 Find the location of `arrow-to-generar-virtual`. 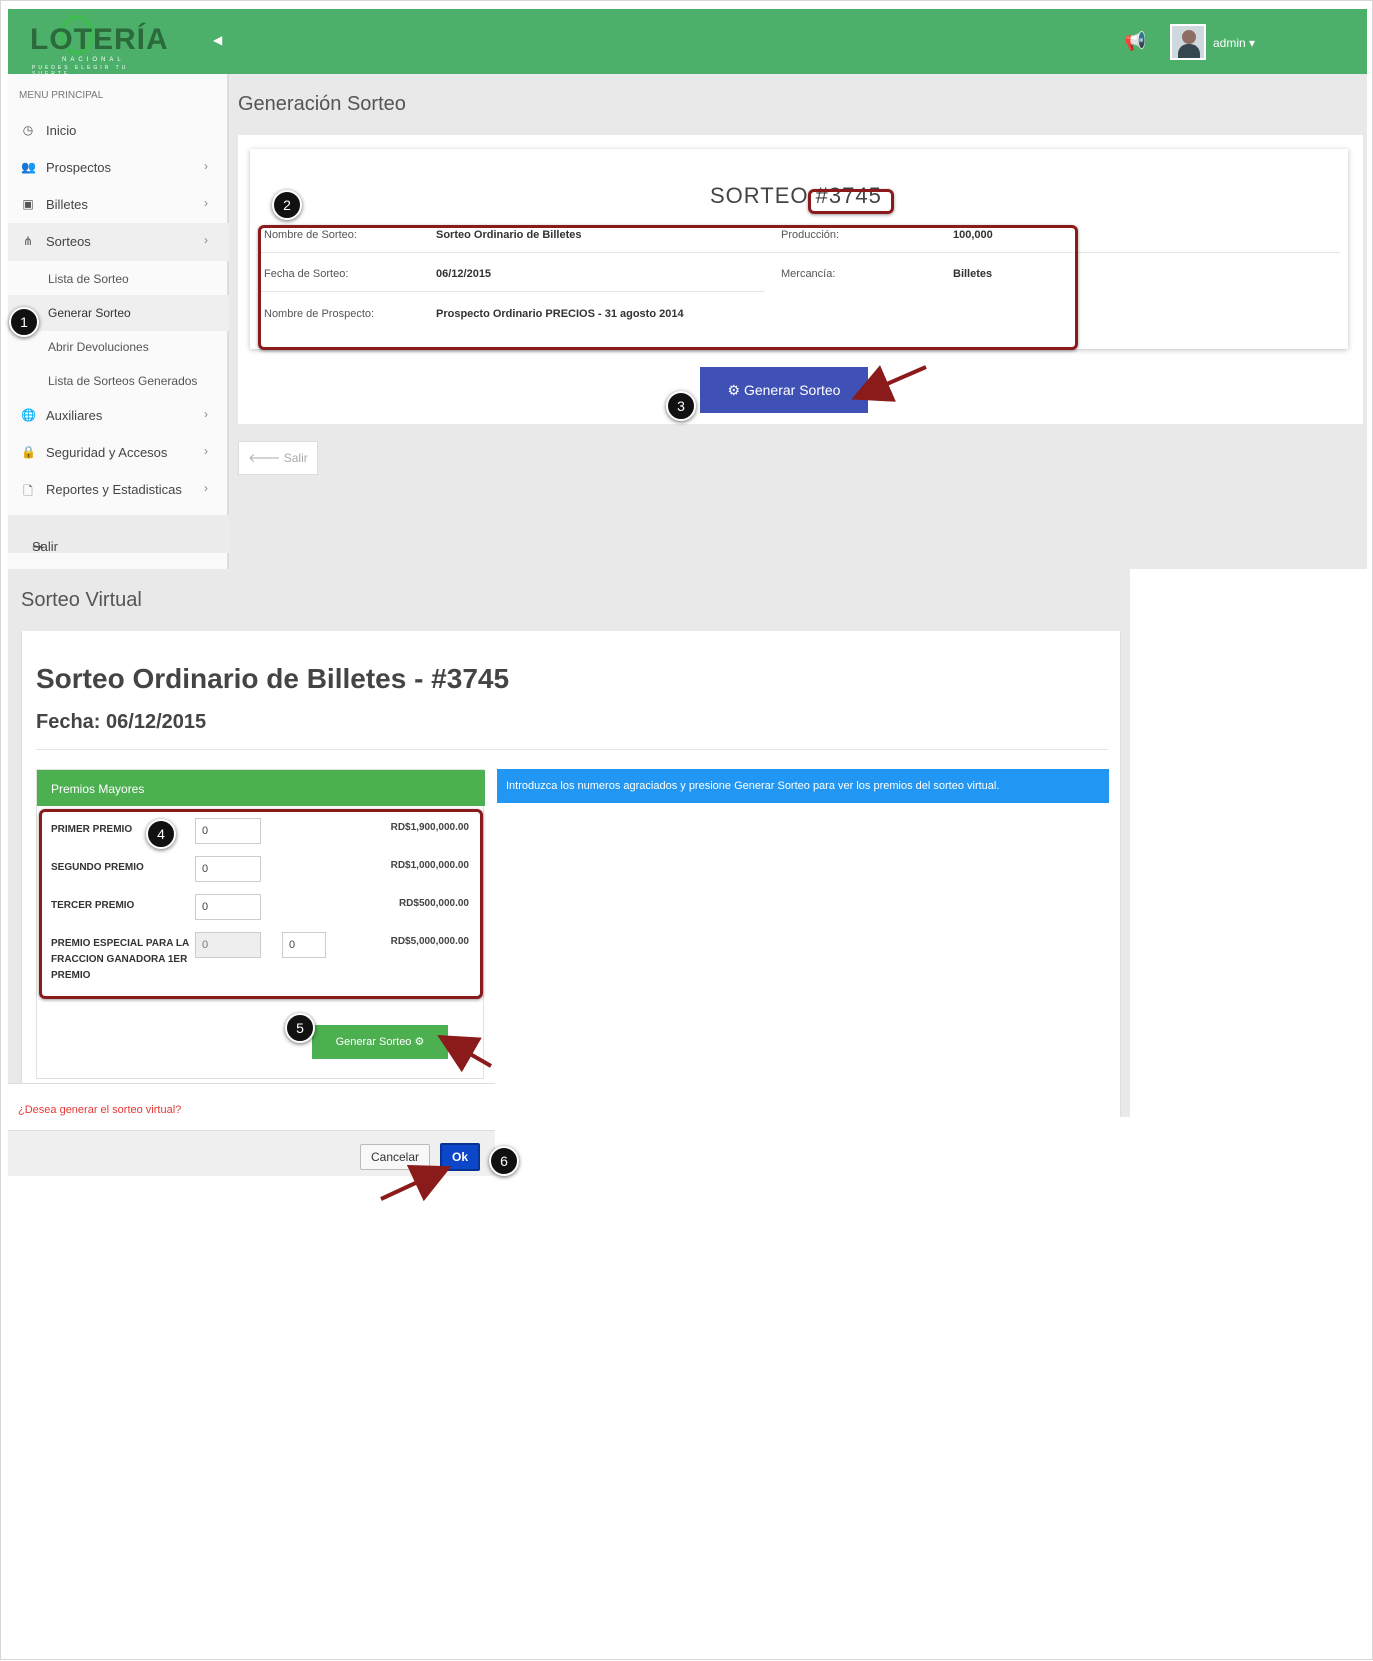

arrow-to-generar-virtual is located at coordinates (464, 1054).